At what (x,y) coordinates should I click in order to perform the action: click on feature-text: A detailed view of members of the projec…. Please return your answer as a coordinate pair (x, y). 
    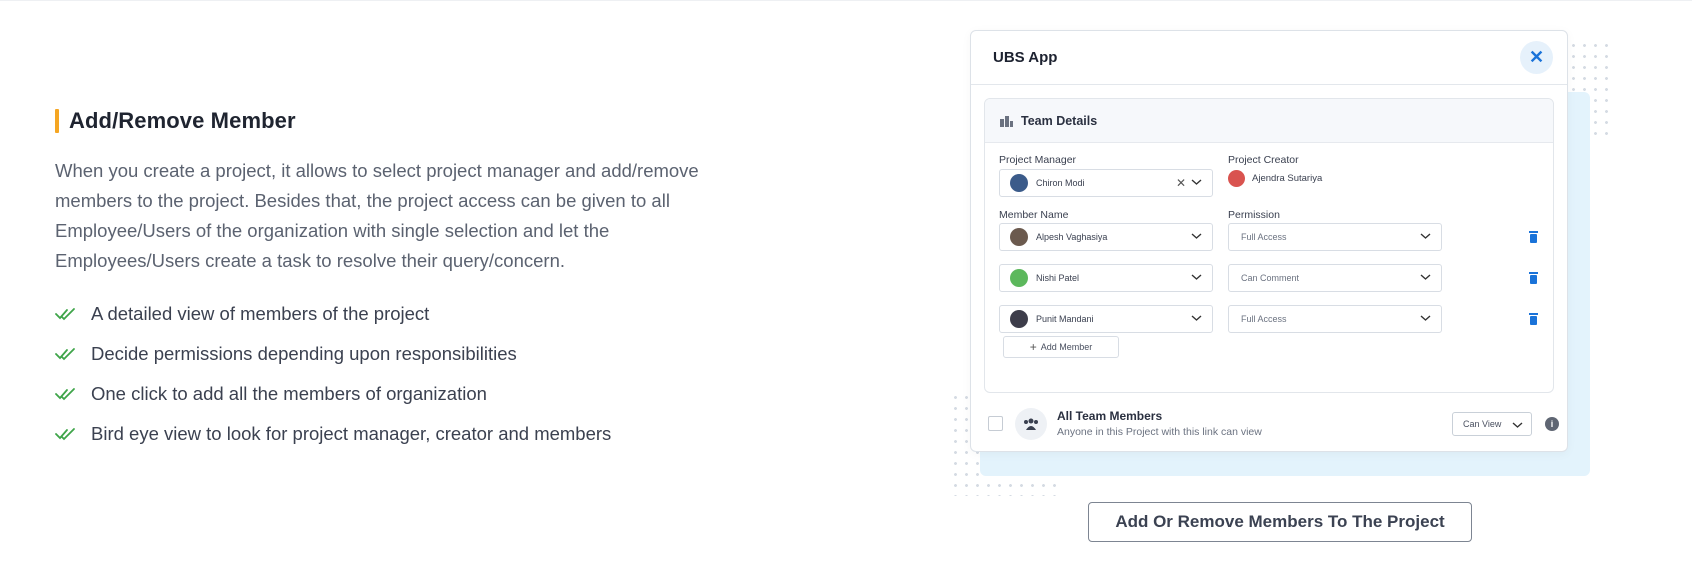
    Looking at the image, I should click on (260, 313).